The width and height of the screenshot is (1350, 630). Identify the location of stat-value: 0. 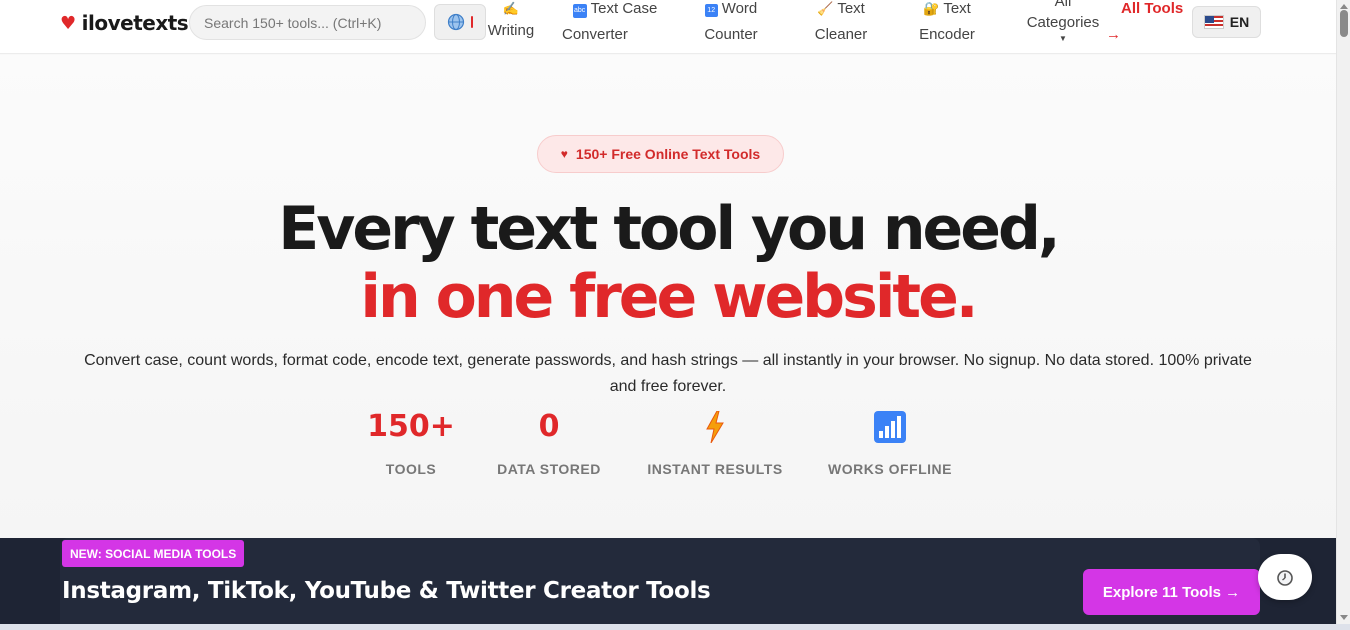
(549, 426).